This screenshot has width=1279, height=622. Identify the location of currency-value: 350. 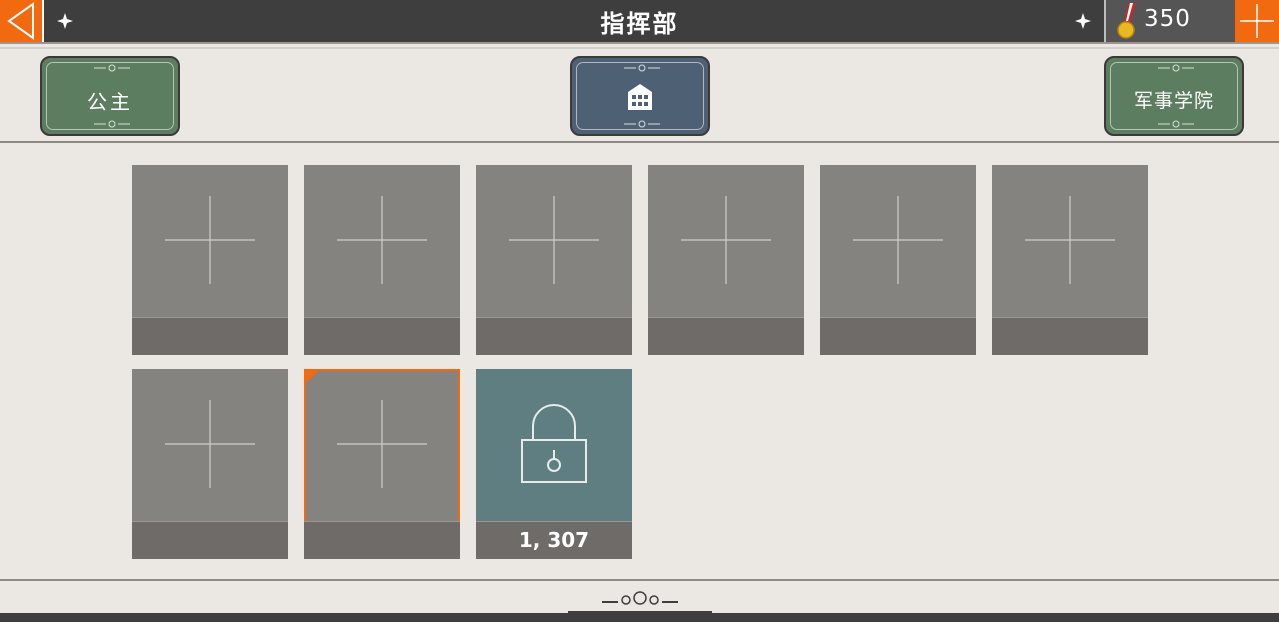
(1167, 19).